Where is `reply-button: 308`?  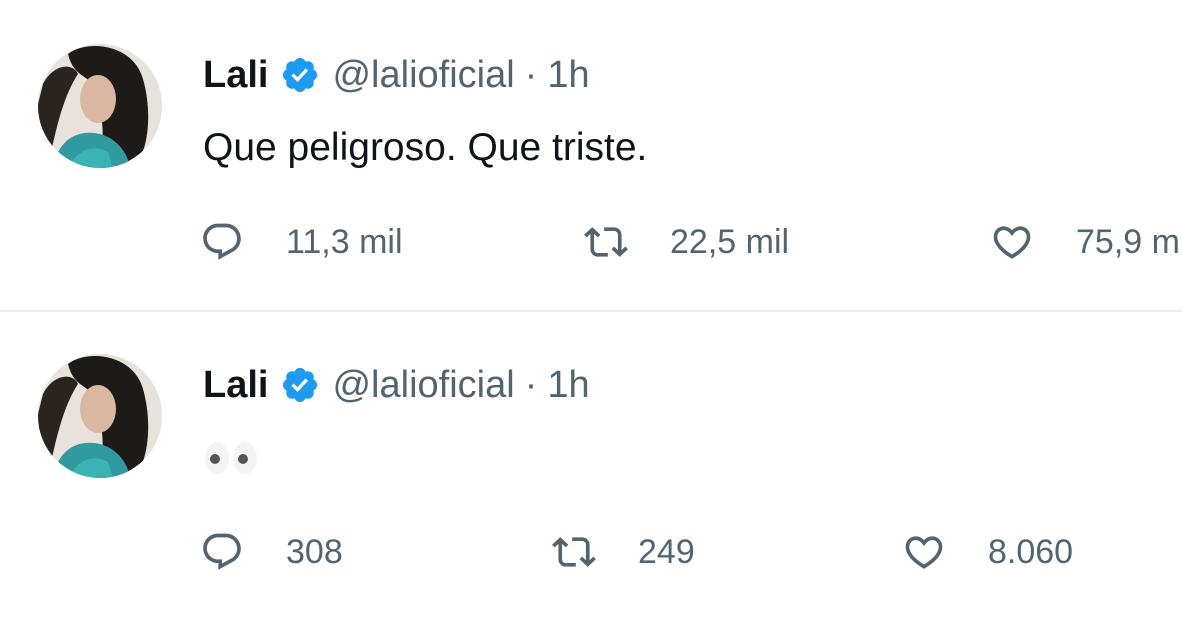
reply-button: 308 is located at coordinates (271, 552).